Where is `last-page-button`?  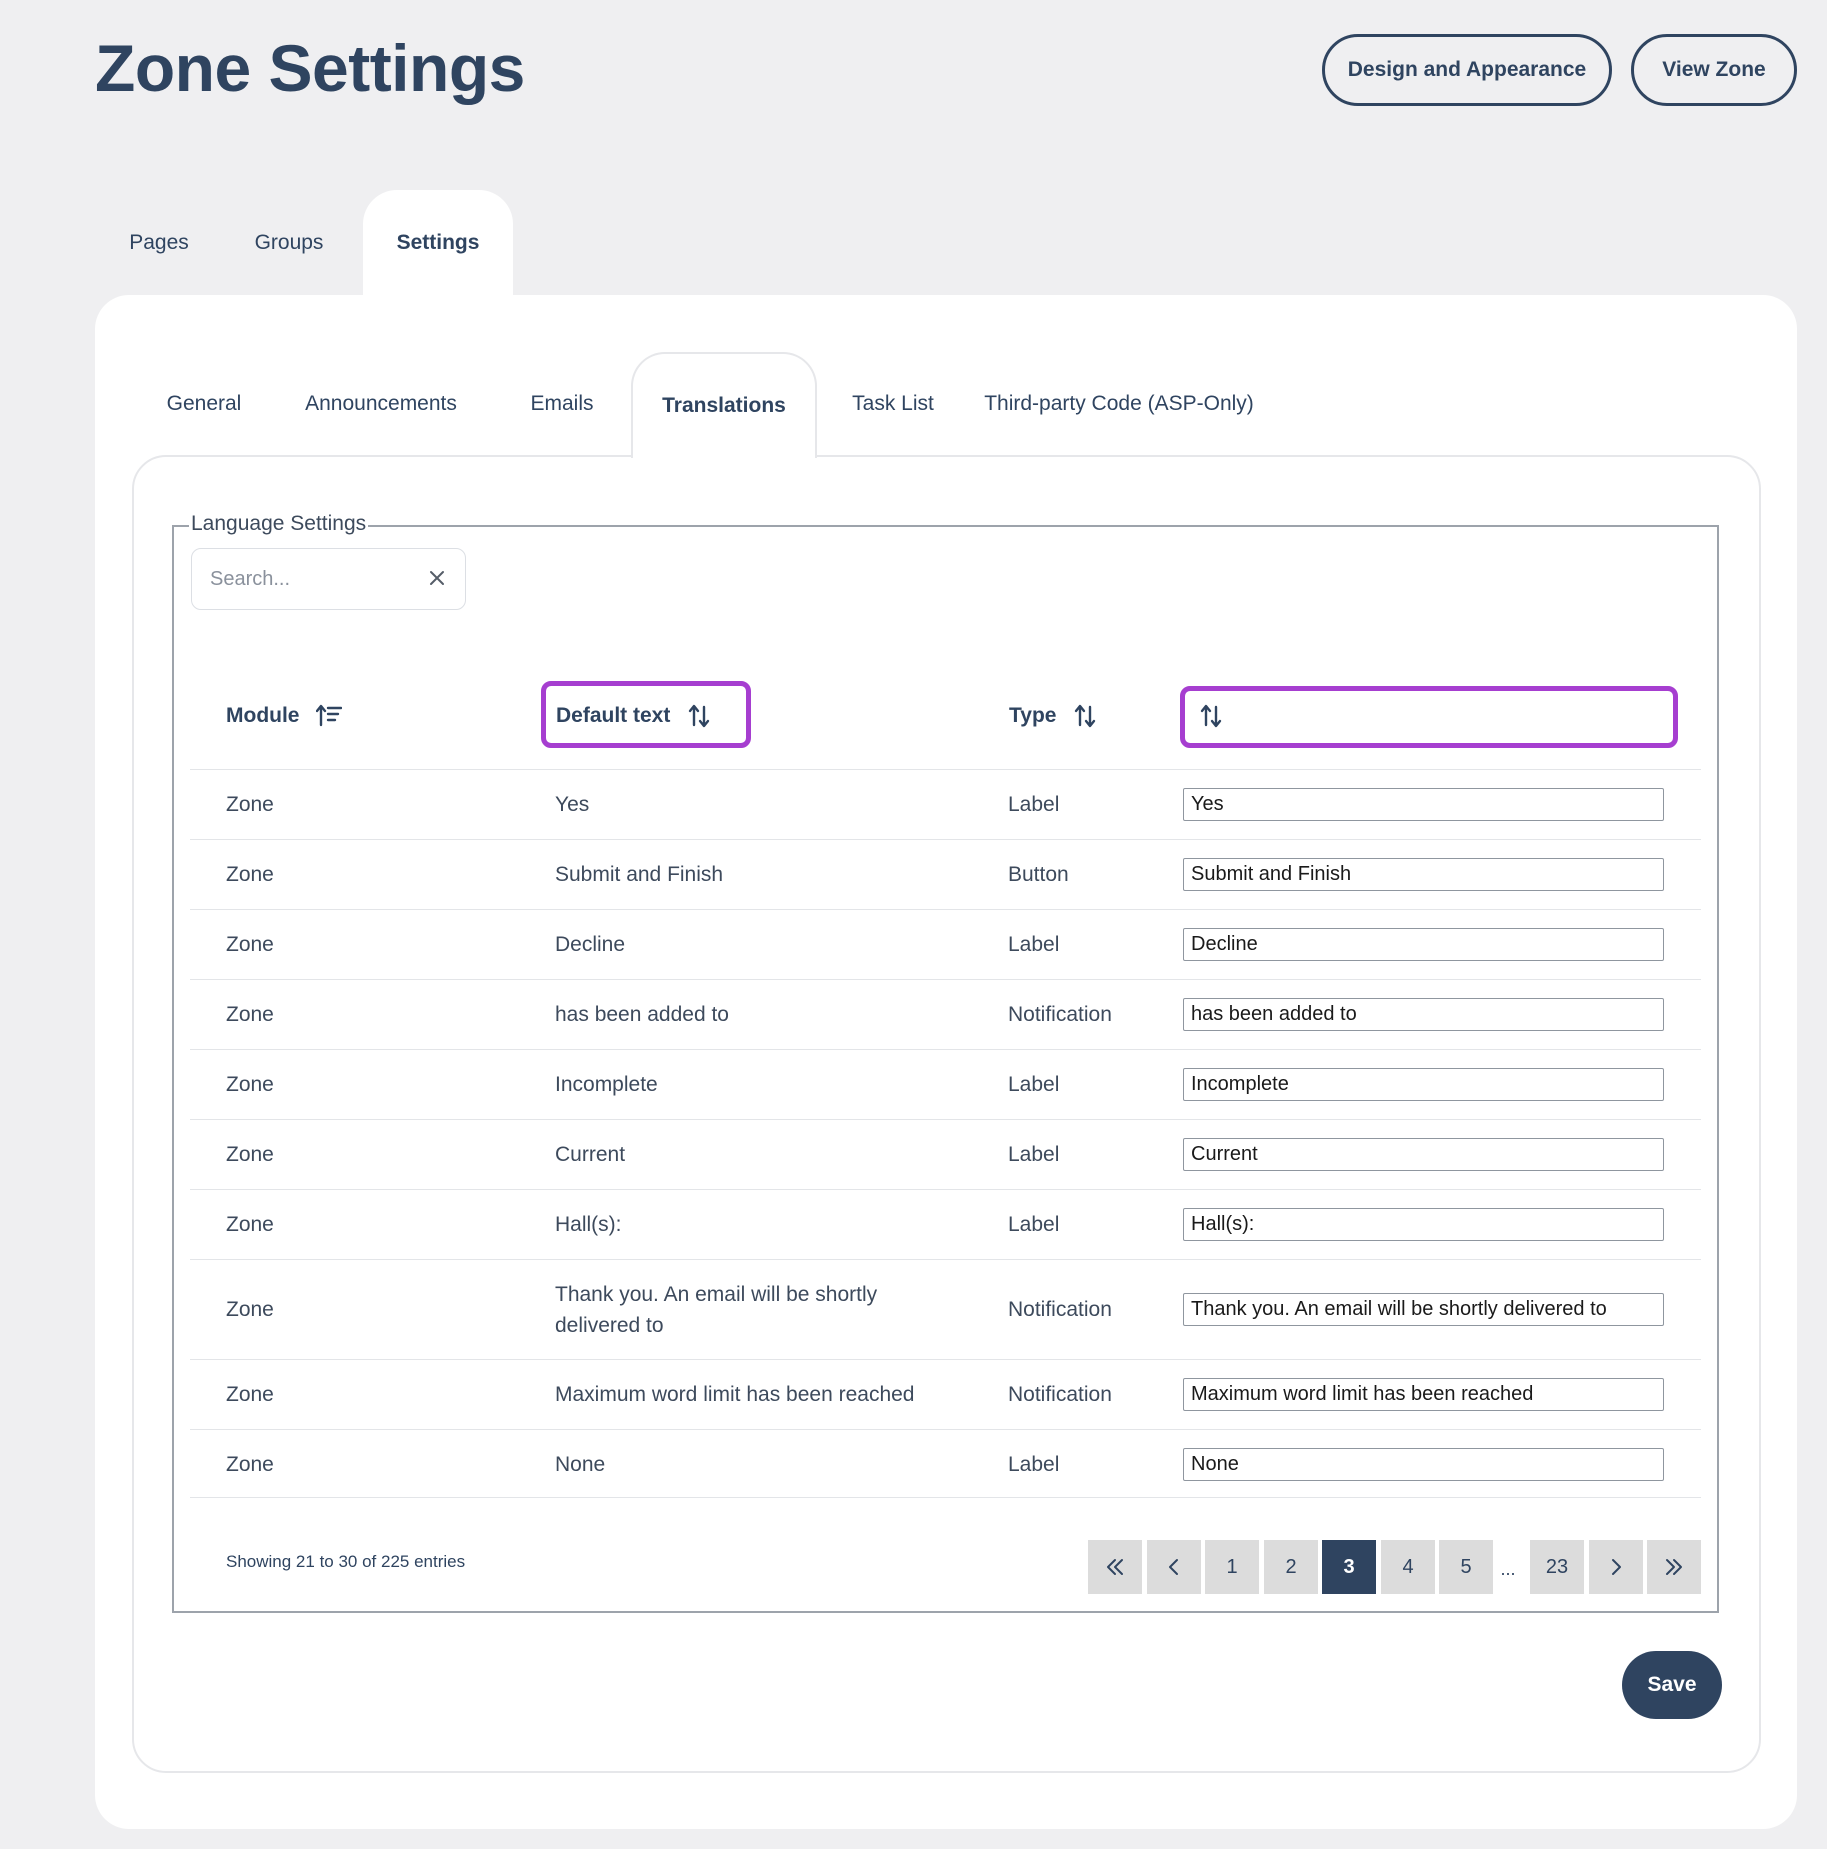 last-page-button is located at coordinates (1674, 1567).